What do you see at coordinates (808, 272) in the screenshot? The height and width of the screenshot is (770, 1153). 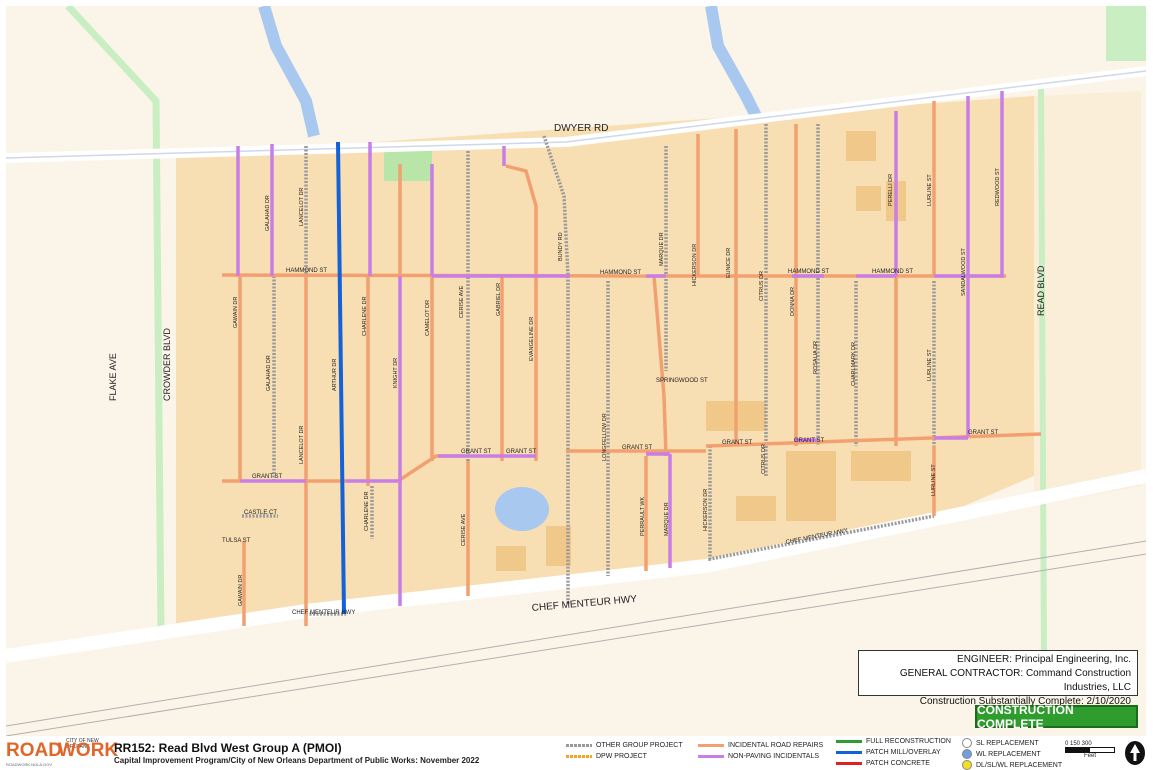 I see `label-hammond-3: HAMMOND ST` at bounding box center [808, 272].